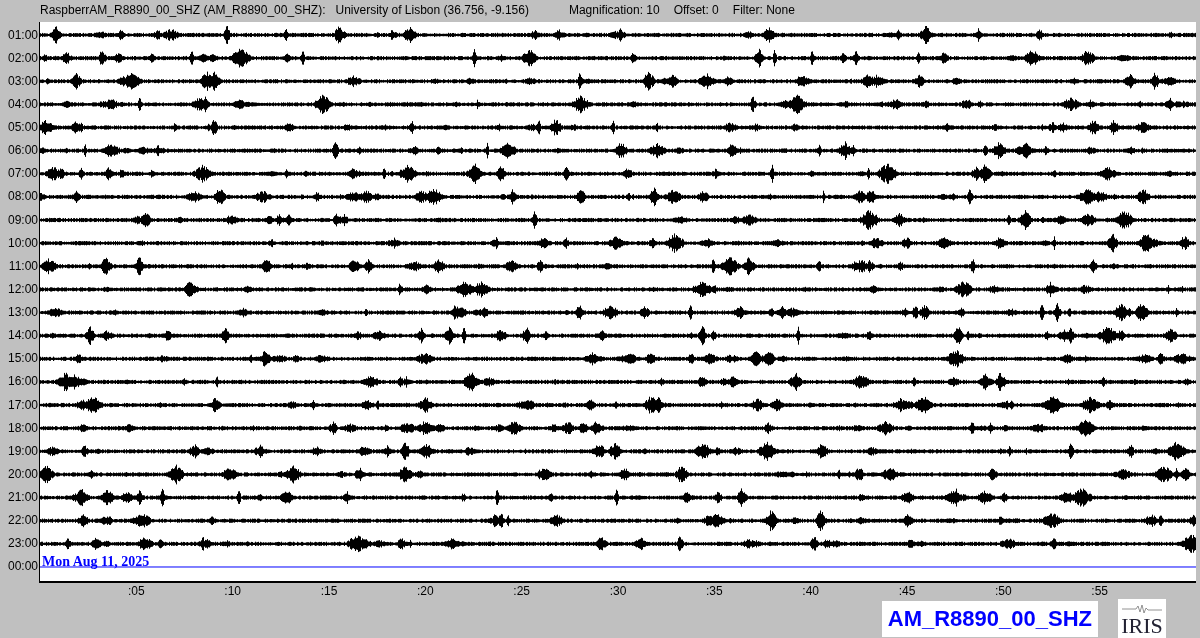 This screenshot has height=638, width=1200. I want to click on hour-label: 08:00, so click(22, 197).